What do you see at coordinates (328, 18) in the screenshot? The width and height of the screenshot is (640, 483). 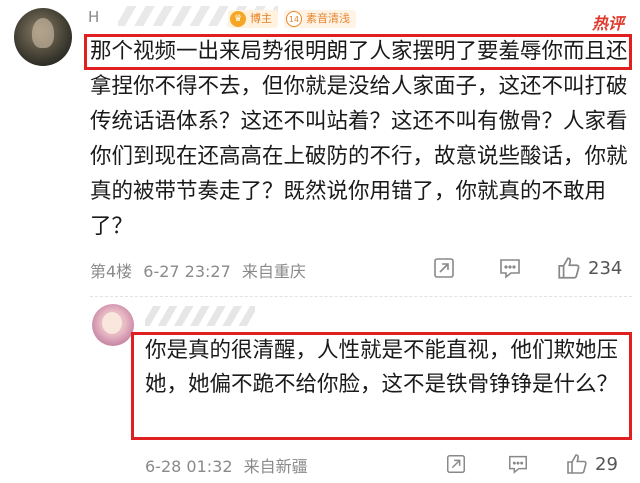 I see `fans-badge-label: 素音清浅` at bounding box center [328, 18].